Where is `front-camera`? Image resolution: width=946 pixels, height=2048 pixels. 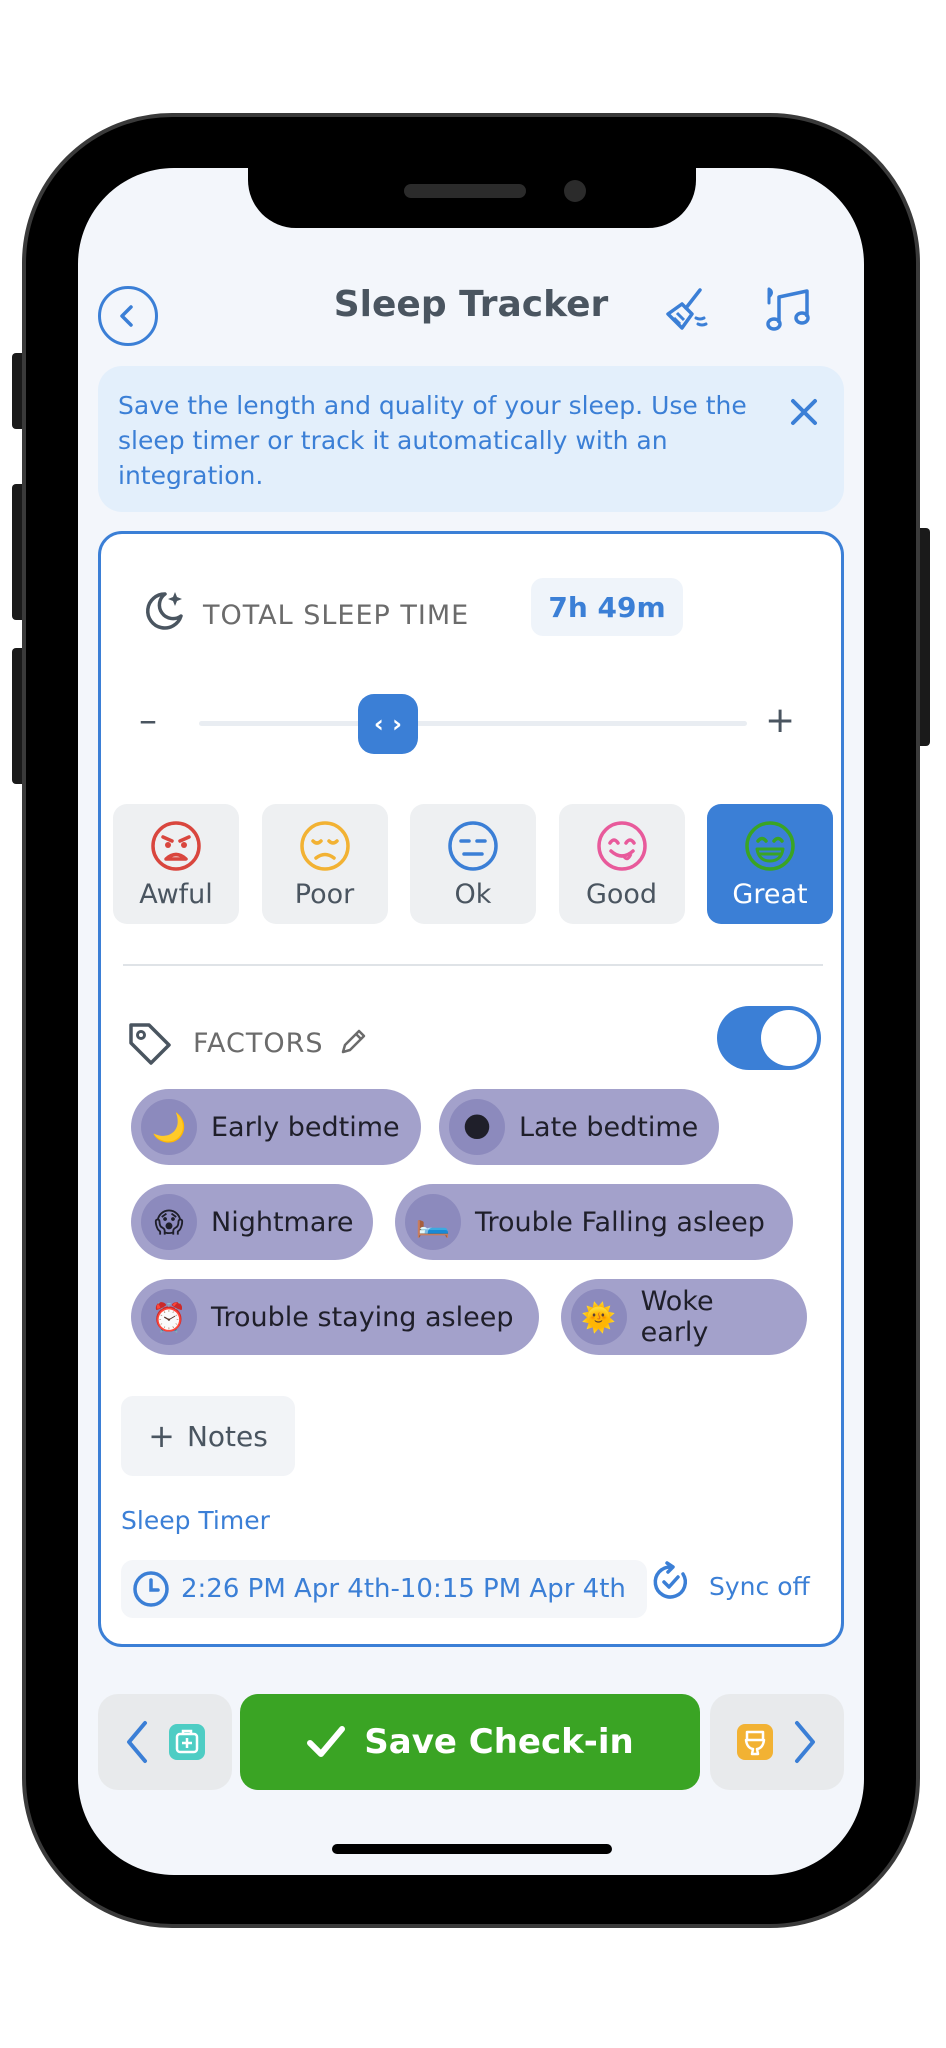
front-camera is located at coordinates (575, 191).